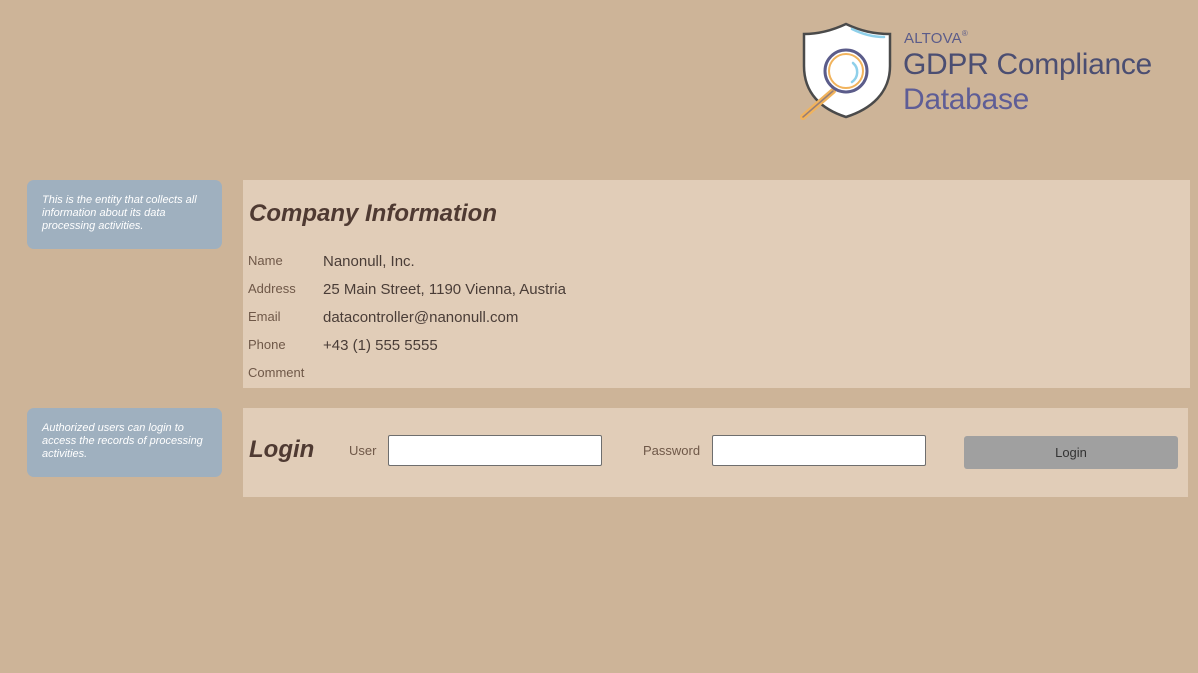 This screenshot has width=1198, height=673. What do you see at coordinates (265, 260) in the screenshot?
I see `name-label: Name` at bounding box center [265, 260].